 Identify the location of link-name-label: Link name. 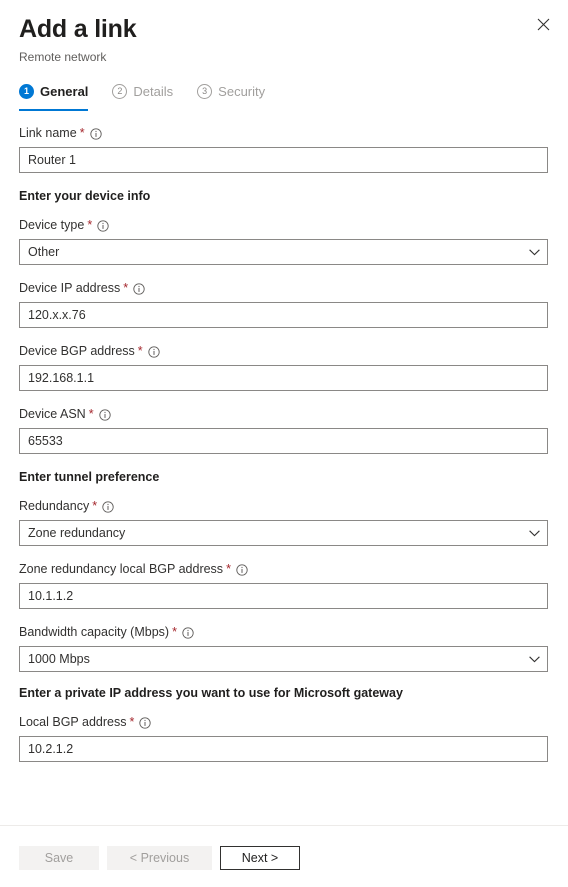
(48, 133).